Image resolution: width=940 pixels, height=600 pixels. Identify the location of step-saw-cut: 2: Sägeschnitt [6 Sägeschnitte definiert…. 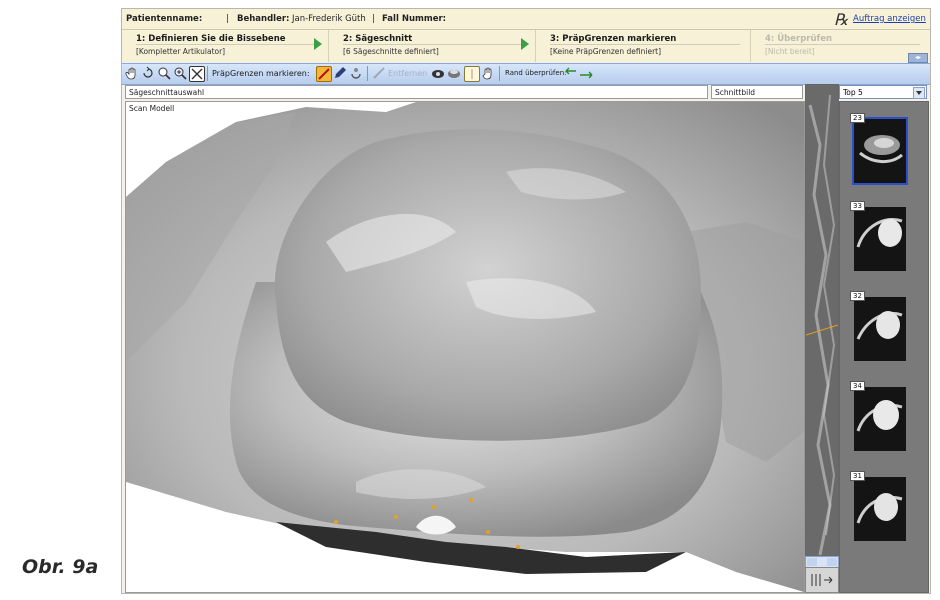
(432, 46).